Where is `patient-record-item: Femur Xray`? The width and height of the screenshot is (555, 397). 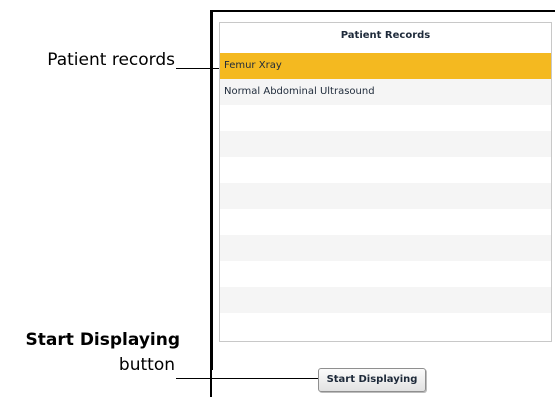 patient-record-item: Femur Xray is located at coordinates (385, 66).